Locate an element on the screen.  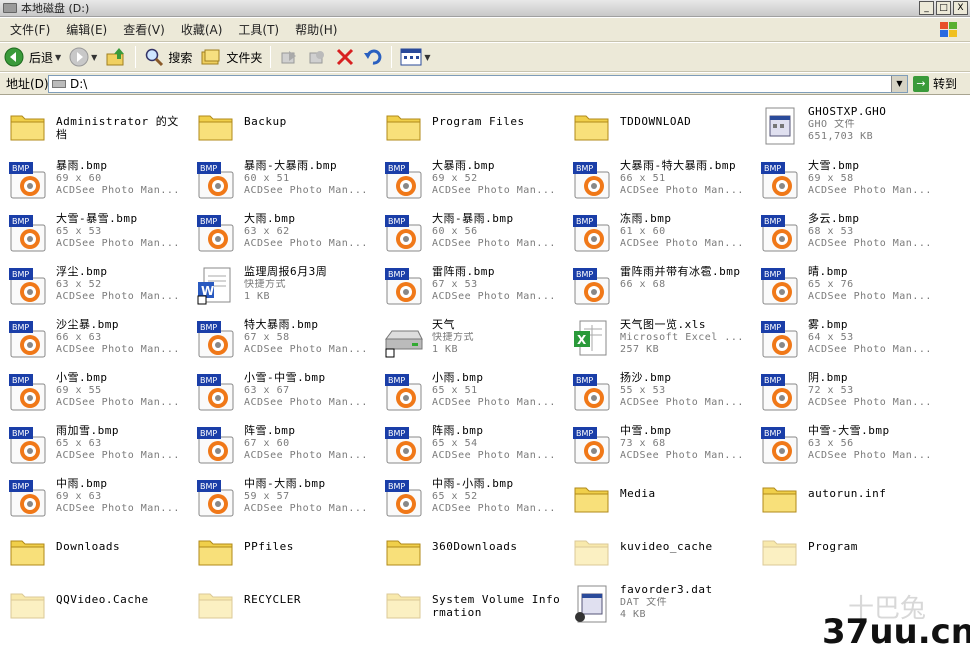
search-button: 搜索 is located at coordinates (168, 57).